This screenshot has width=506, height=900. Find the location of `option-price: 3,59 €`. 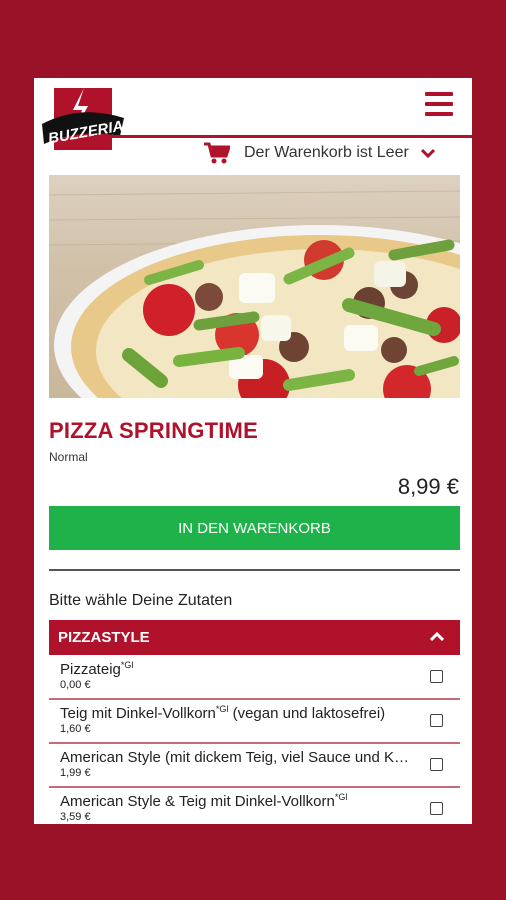

option-price: 3,59 € is located at coordinates (75, 817).